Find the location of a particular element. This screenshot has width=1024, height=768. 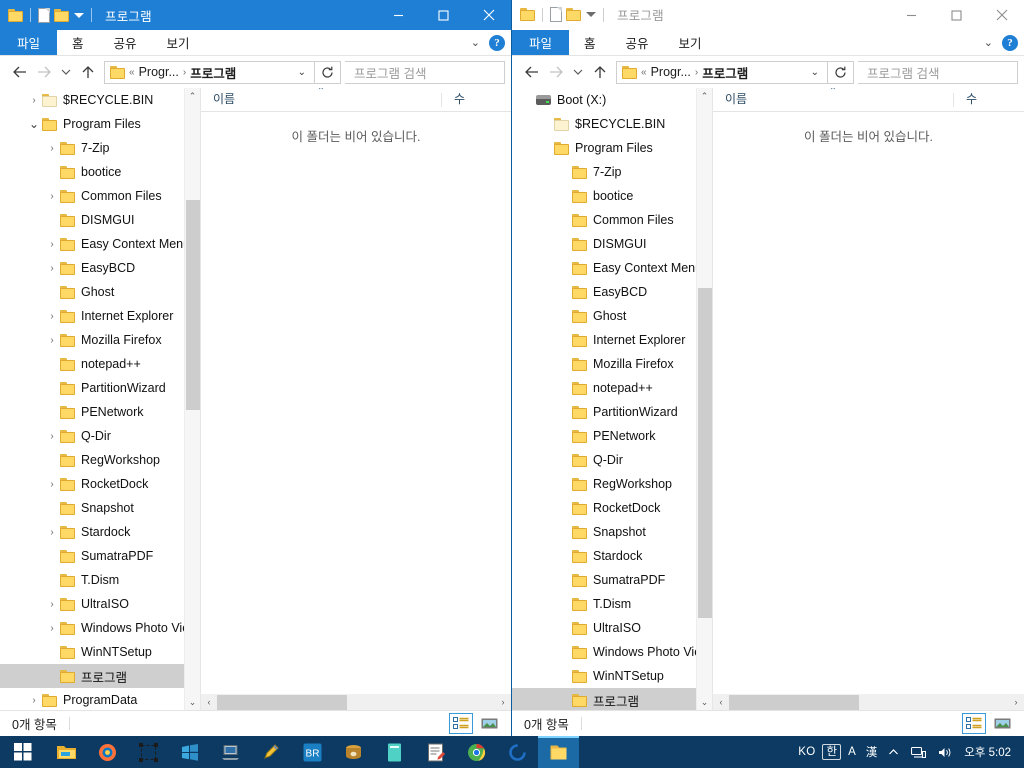

tree-item: › Stardock is located at coordinates (92, 532).